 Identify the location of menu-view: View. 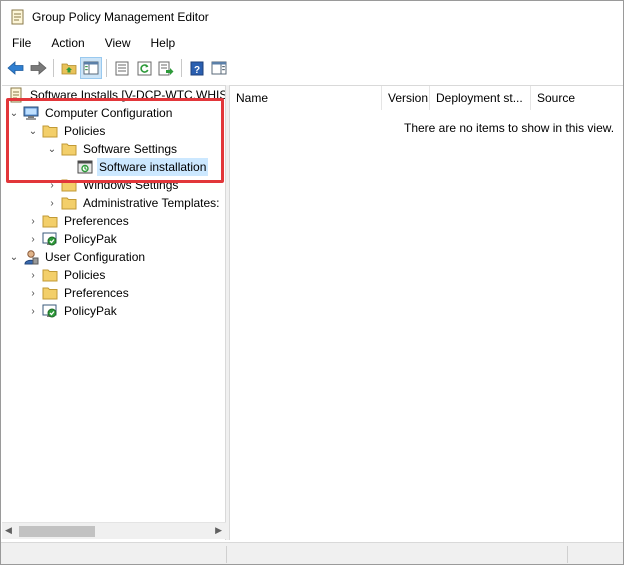
(118, 43).